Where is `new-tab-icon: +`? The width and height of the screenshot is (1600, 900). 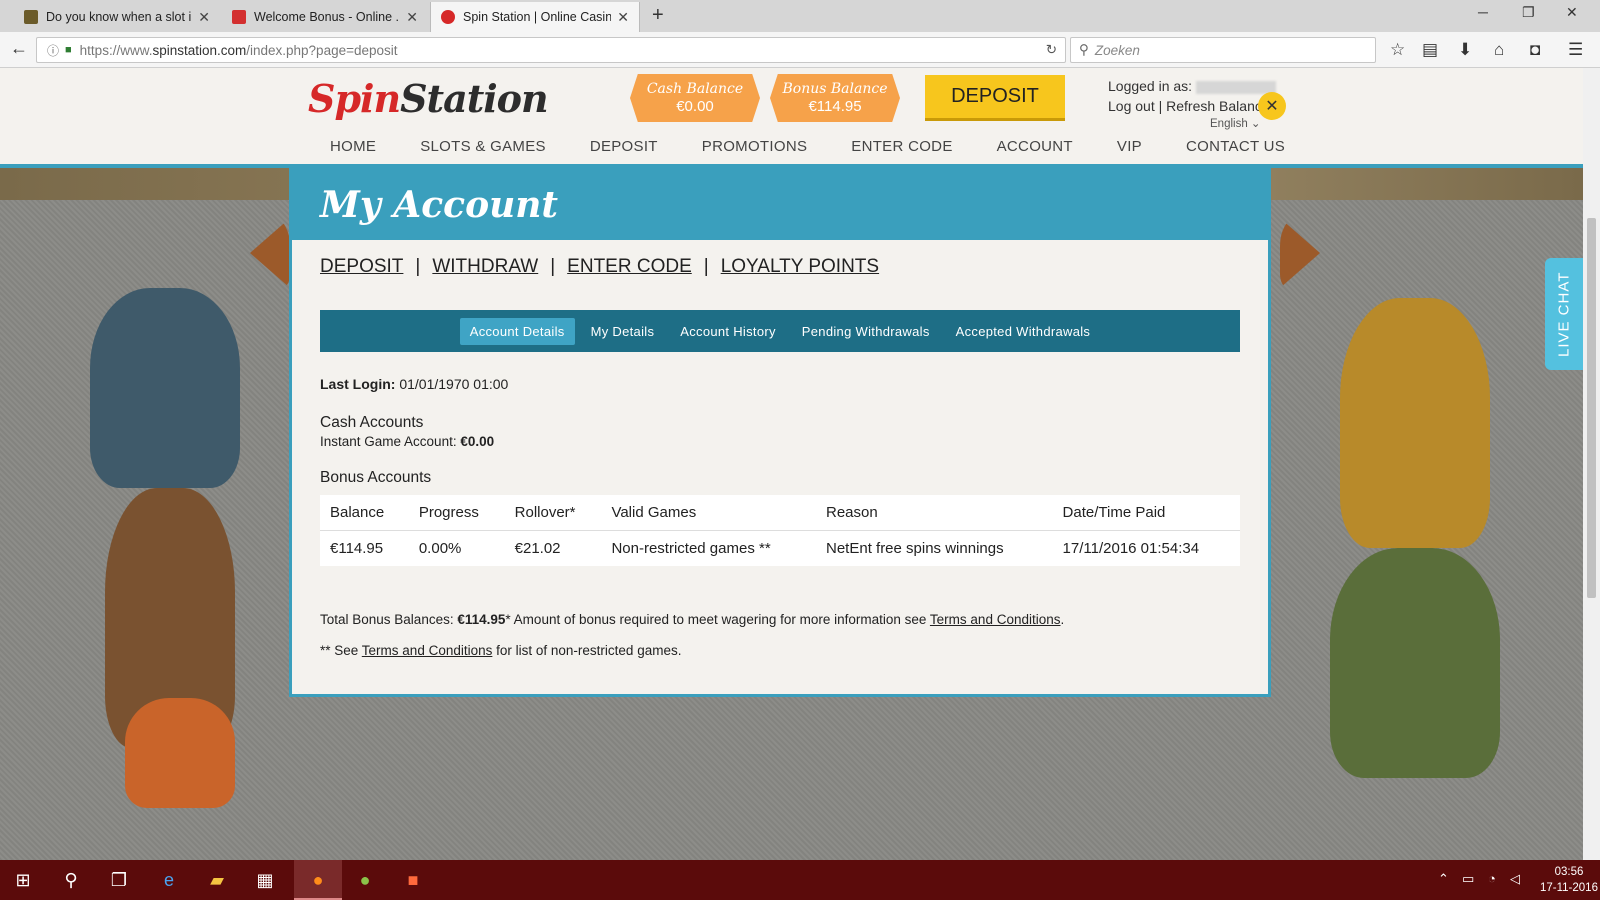 new-tab-icon: + is located at coordinates (658, 15).